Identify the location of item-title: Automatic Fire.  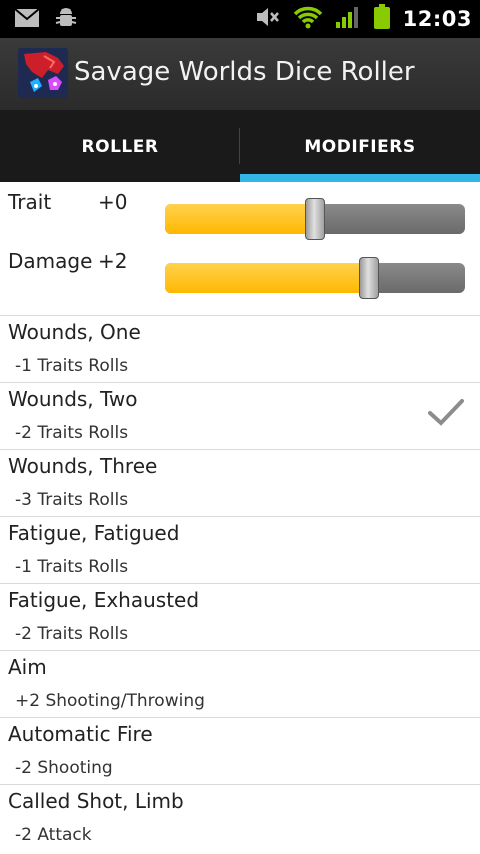
(80, 734).